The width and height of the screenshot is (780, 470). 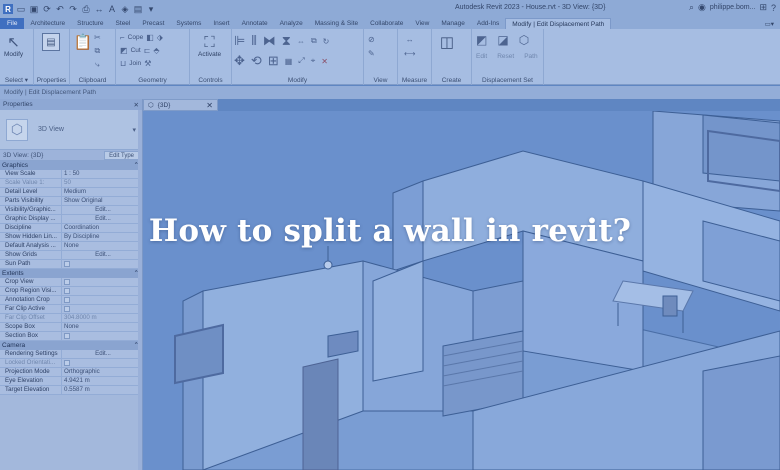 What do you see at coordinates (269, 41) in the screenshot?
I see `mirror-axis-icon: ⧓` at bounding box center [269, 41].